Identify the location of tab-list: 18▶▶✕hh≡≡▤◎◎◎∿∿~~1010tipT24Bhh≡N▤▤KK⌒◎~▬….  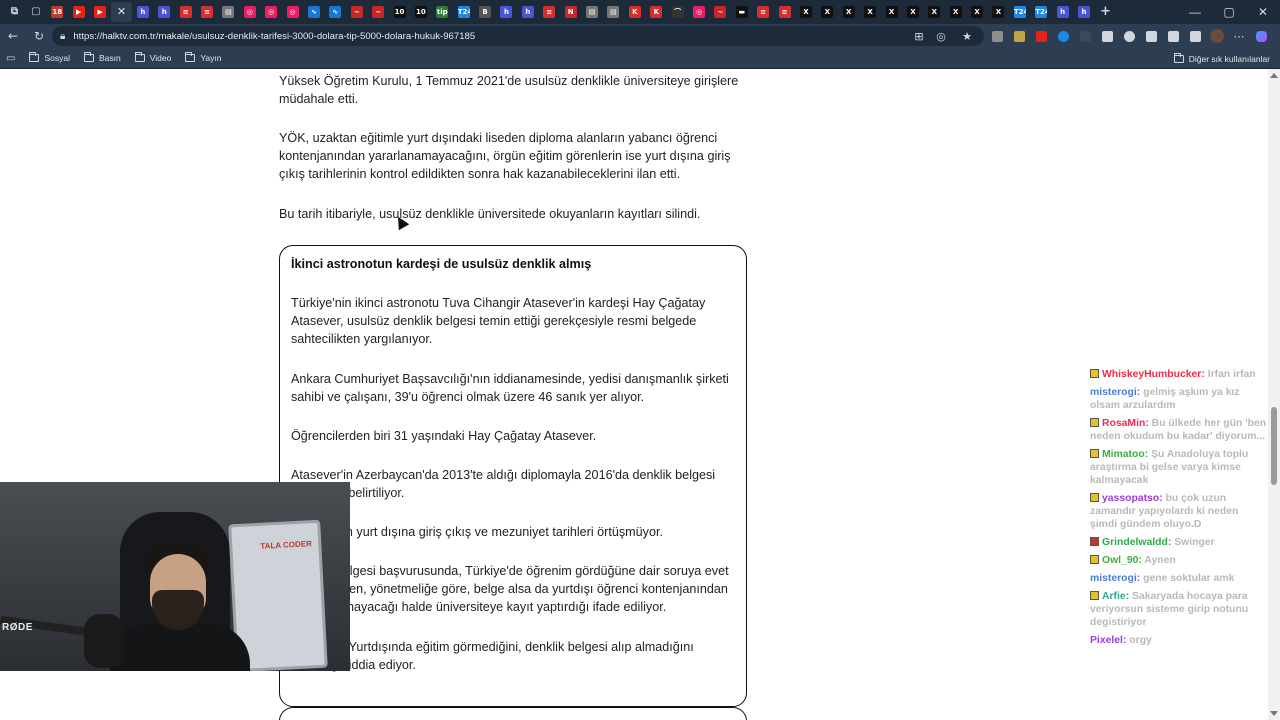
(571, 12).